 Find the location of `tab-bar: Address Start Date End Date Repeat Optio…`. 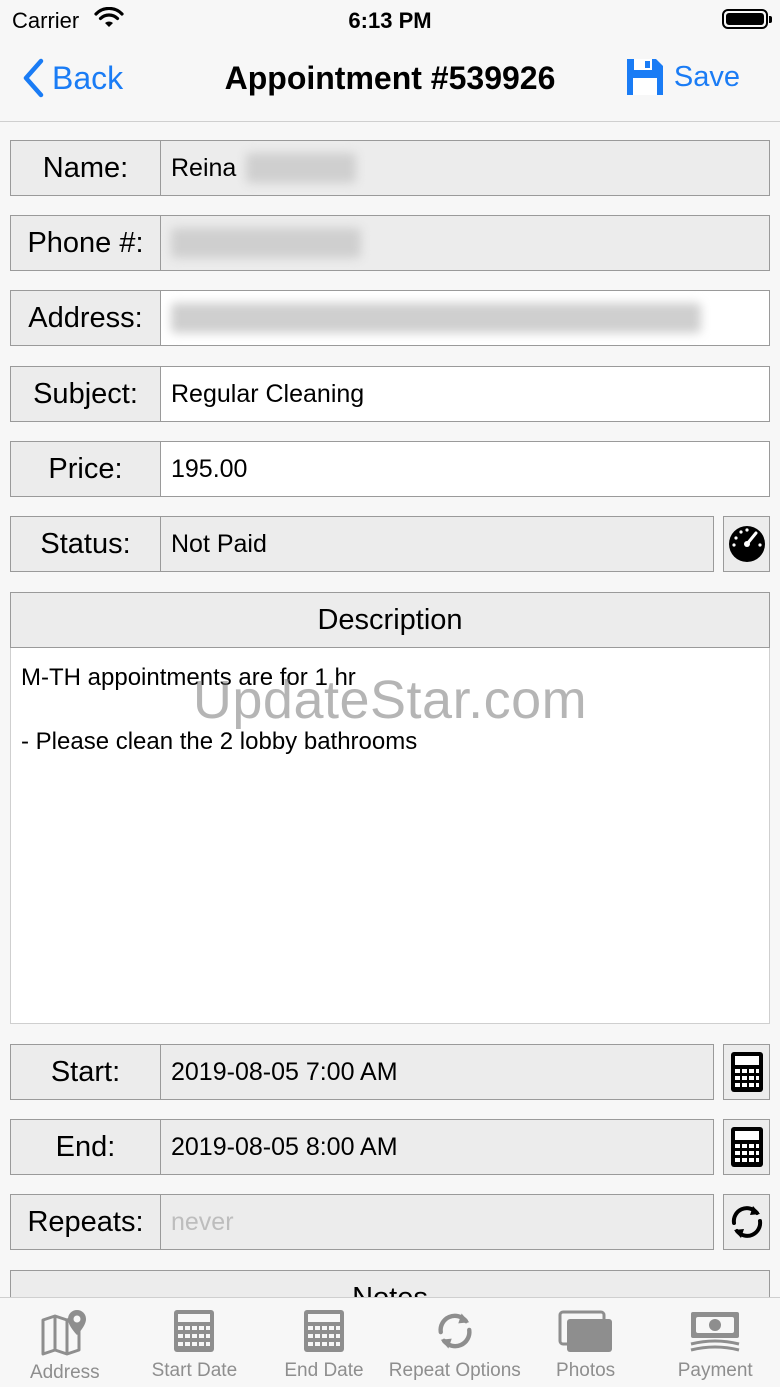

tab-bar: Address Start Date End Date Repeat Optio… is located at coordinates (390, 1342).